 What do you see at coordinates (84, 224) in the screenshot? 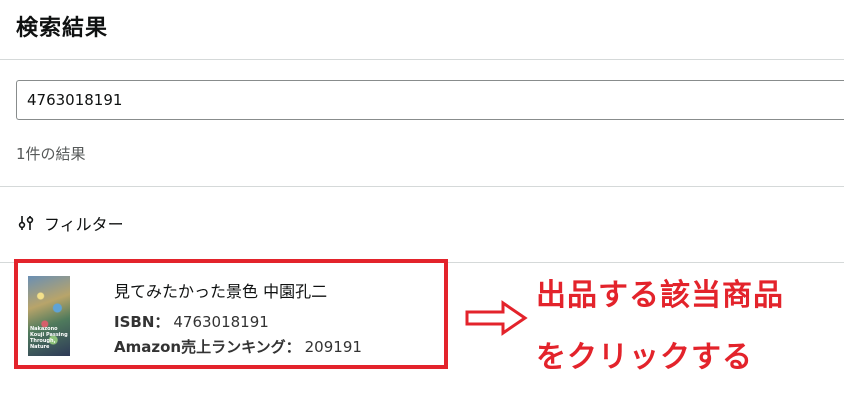
I see `filter-label: フィルター` at bounding box center [84, 224].